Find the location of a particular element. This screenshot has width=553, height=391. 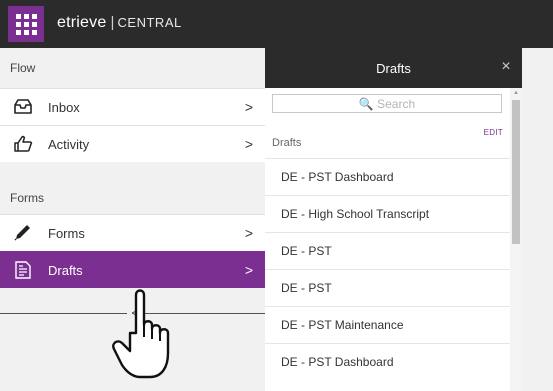

drafts-panel-header: Drafts × is located at coordinates (393, 68).